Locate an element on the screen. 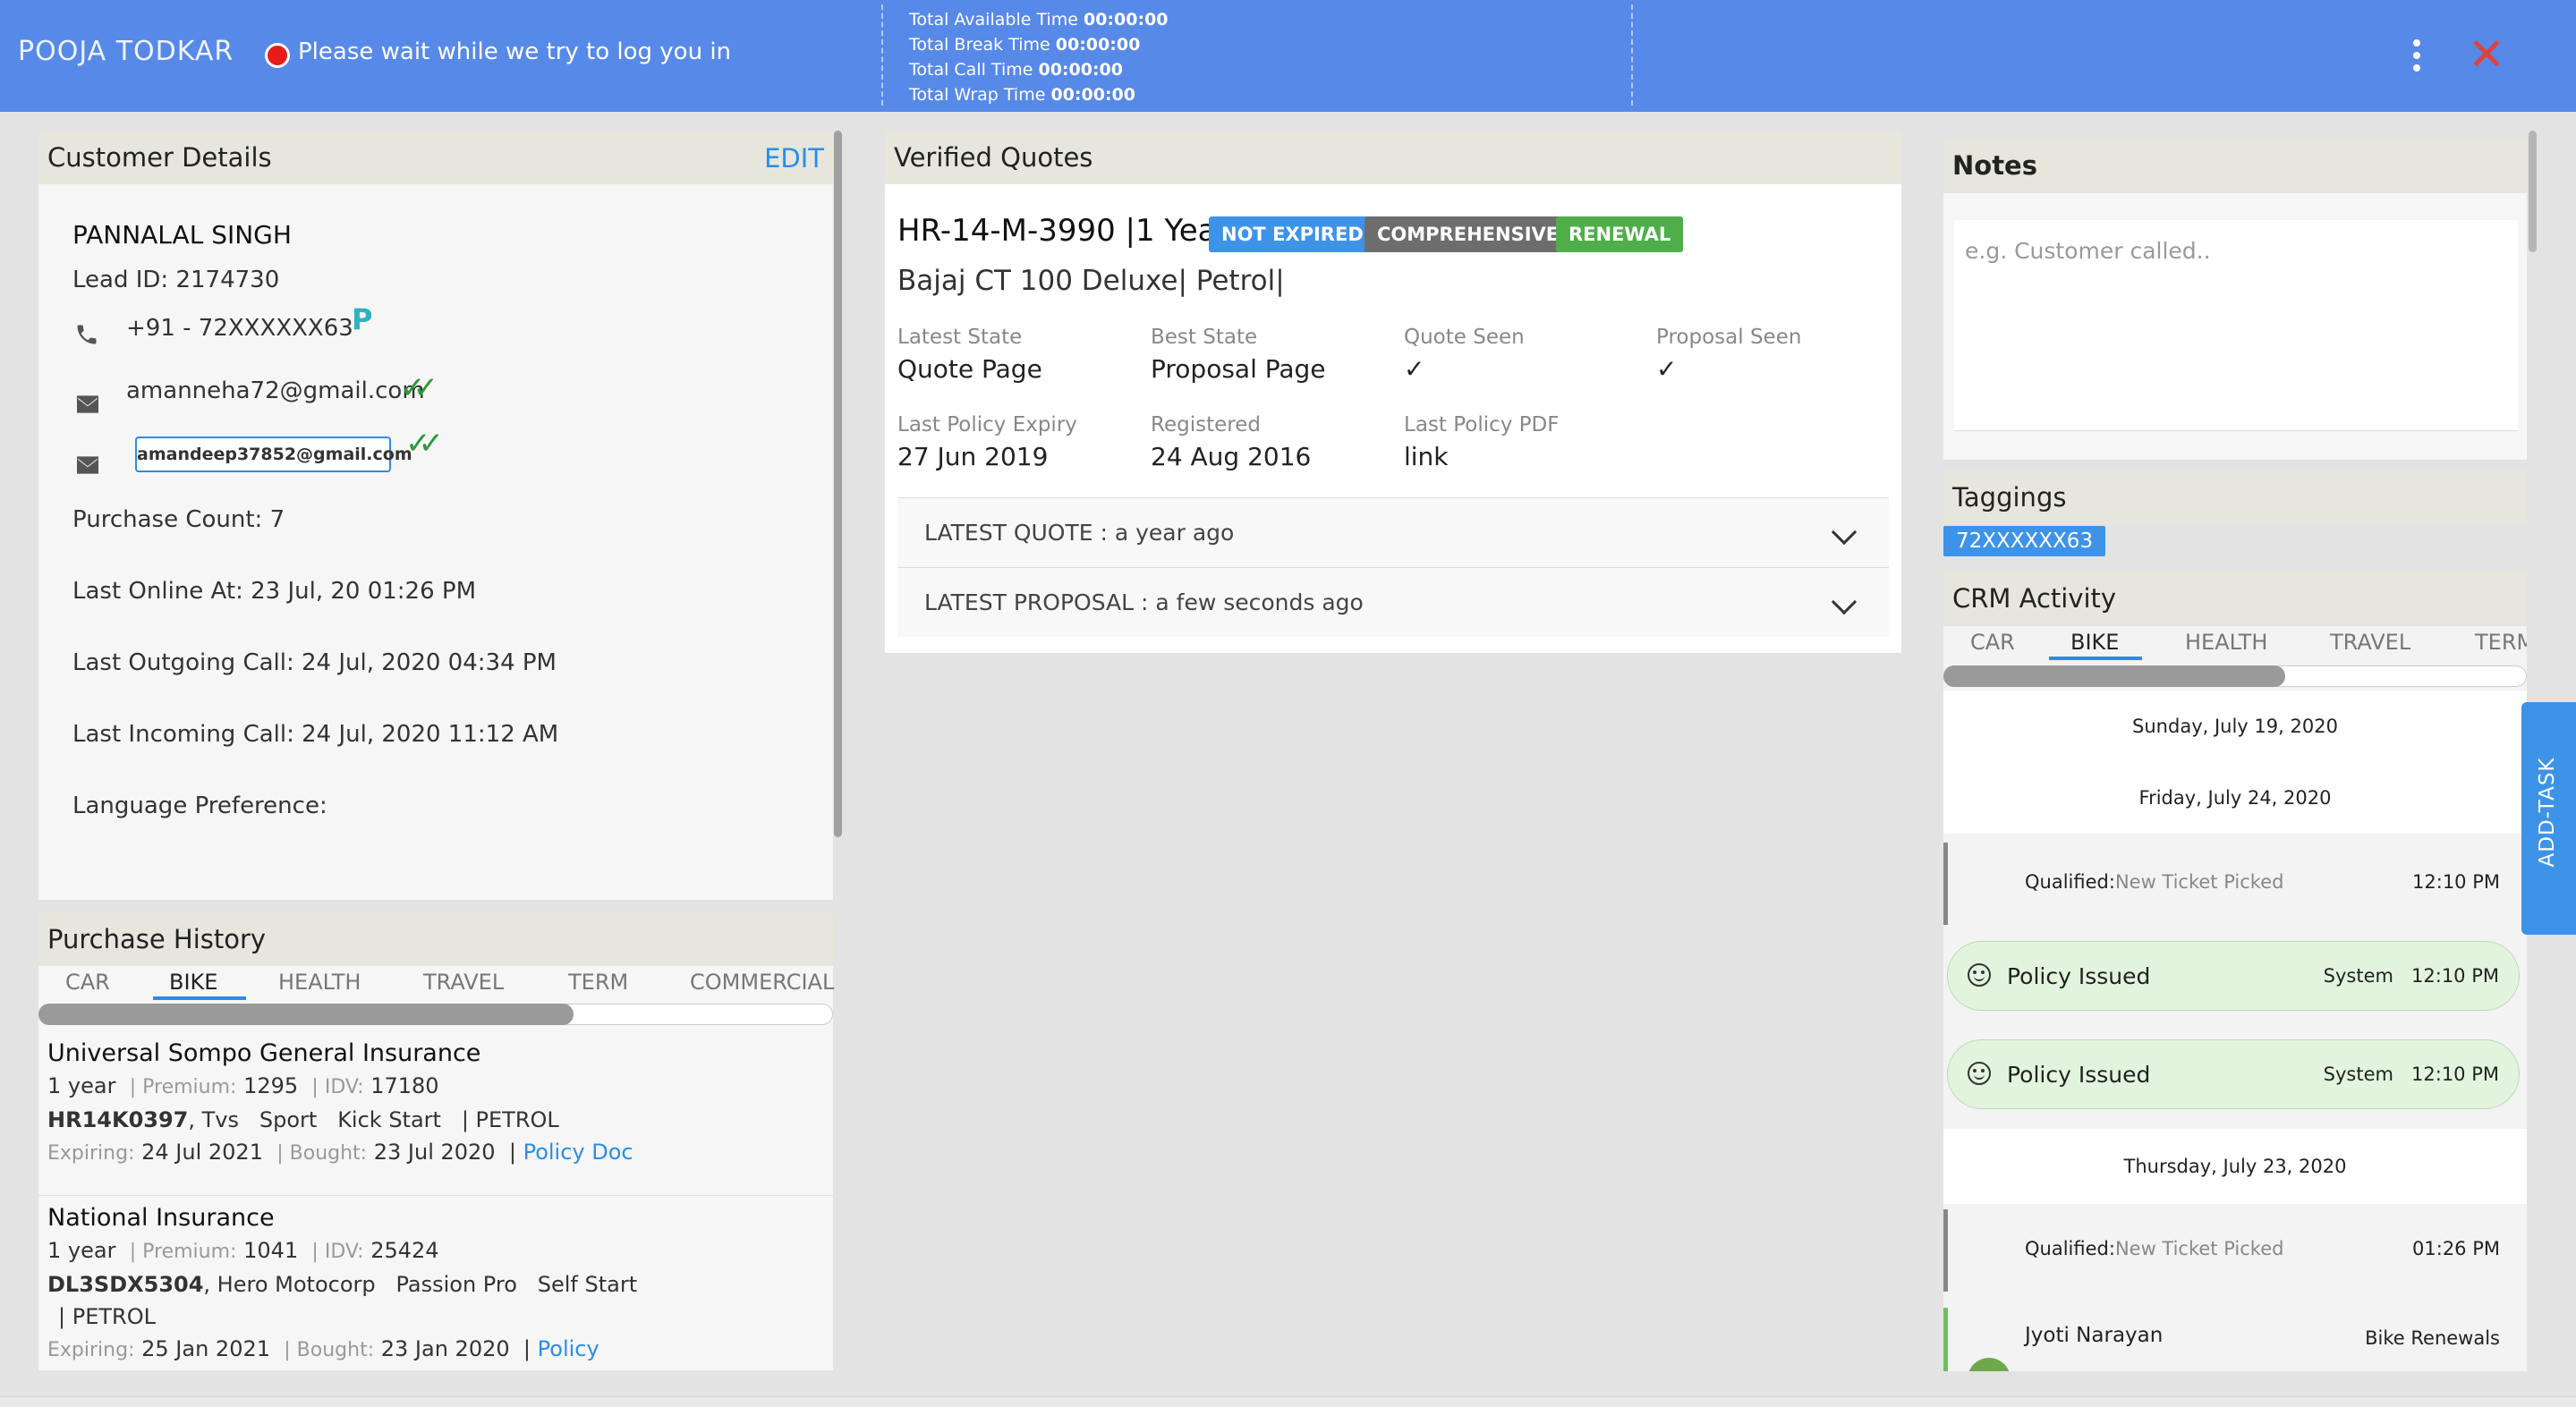 This screenshot has width=2576, height=1407. latest-proposal-row: LATEST PROPOSAL : a few seconds ago is located at coordinates (1393, 602).